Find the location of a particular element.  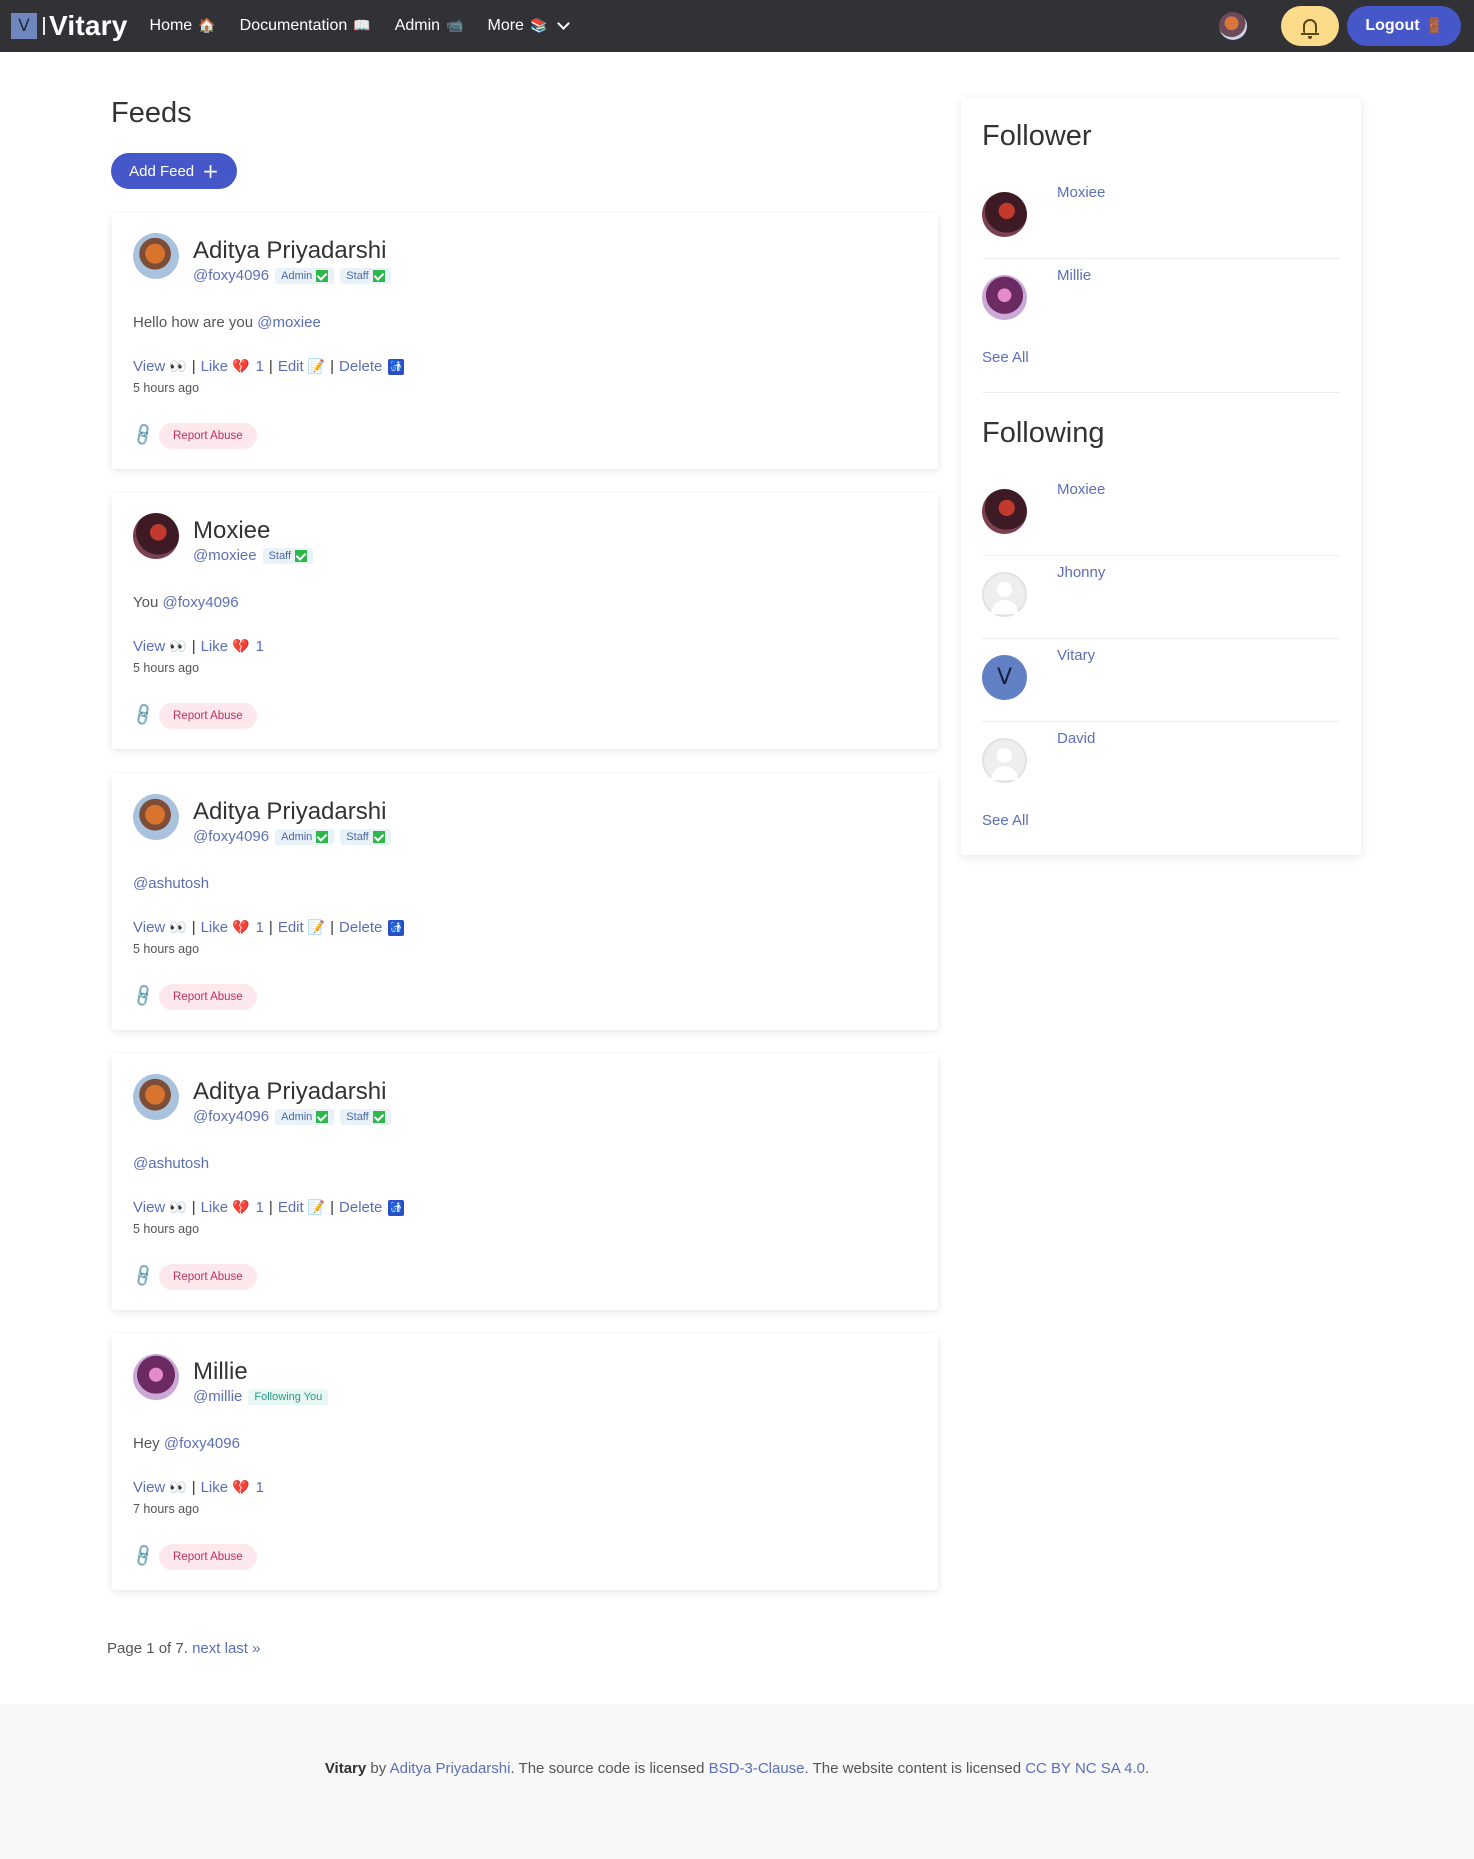

broken-heart-icon: 💔 is located at coordinates (241, 1207).